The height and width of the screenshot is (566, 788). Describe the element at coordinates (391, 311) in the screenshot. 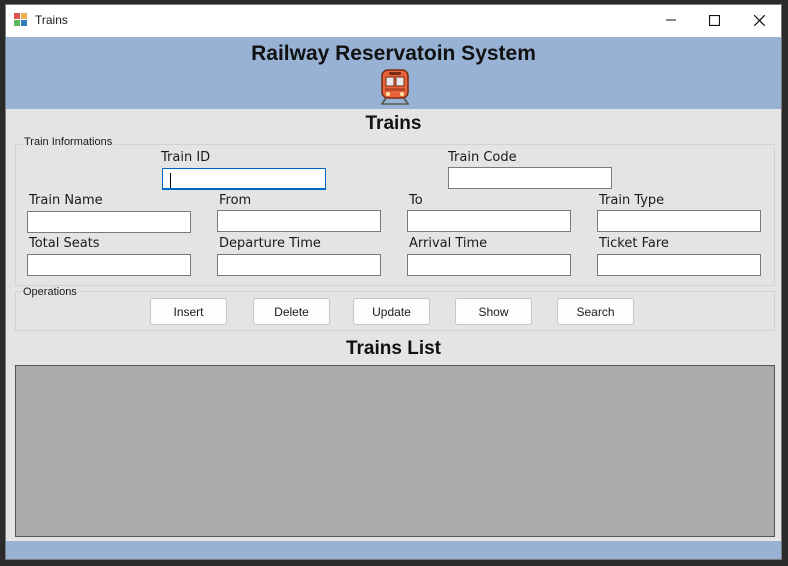

I see `update-button: Update` at that location.